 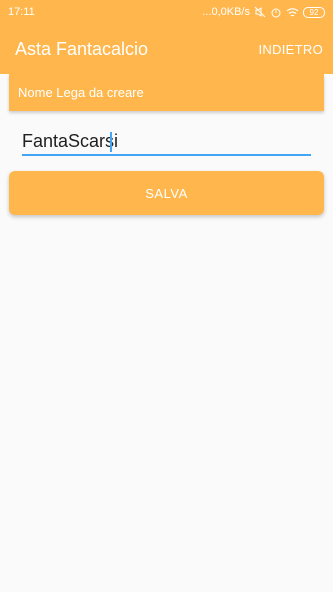 What do you see at coordinates (166, 92) in the screenshot?
I see `section-header: Nome Lega da creare` at bounding box center [166, 92].